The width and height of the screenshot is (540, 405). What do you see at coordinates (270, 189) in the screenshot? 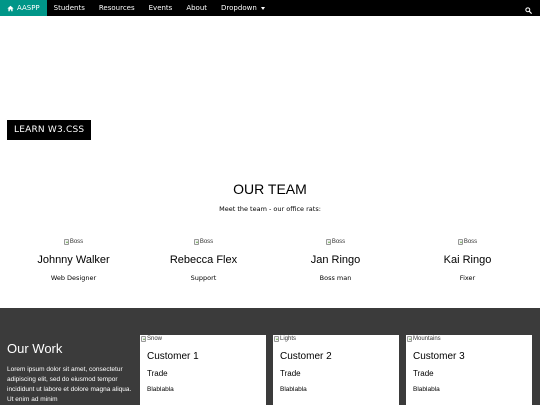
I see `team-title: OUR TEAM` at bounding box center [270, 189].